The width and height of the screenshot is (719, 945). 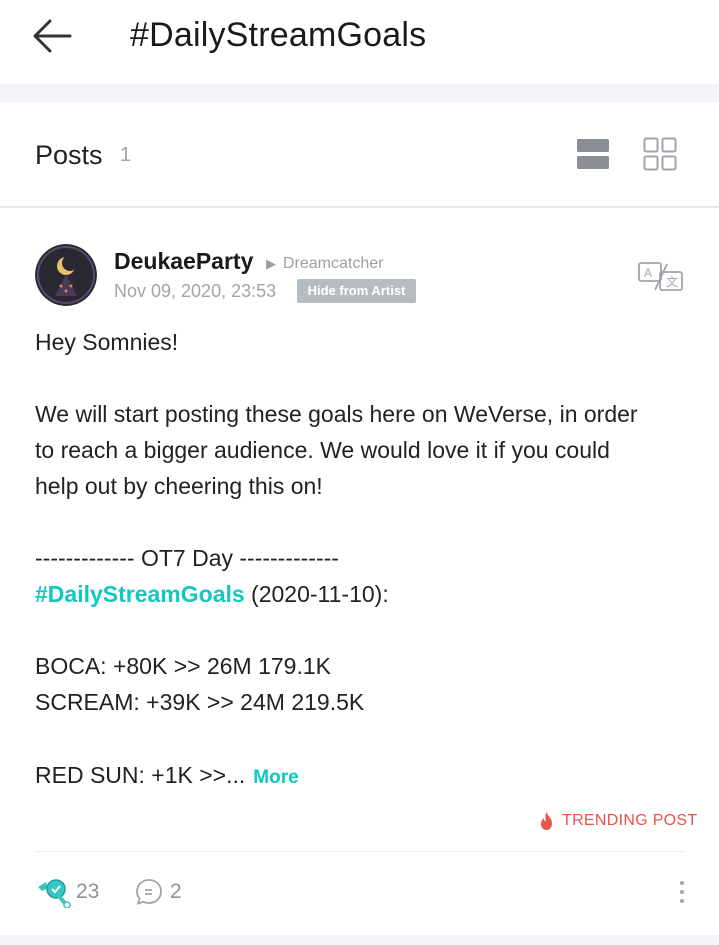 I want to click on back-arrow-icon, so click(x=52, y=36).